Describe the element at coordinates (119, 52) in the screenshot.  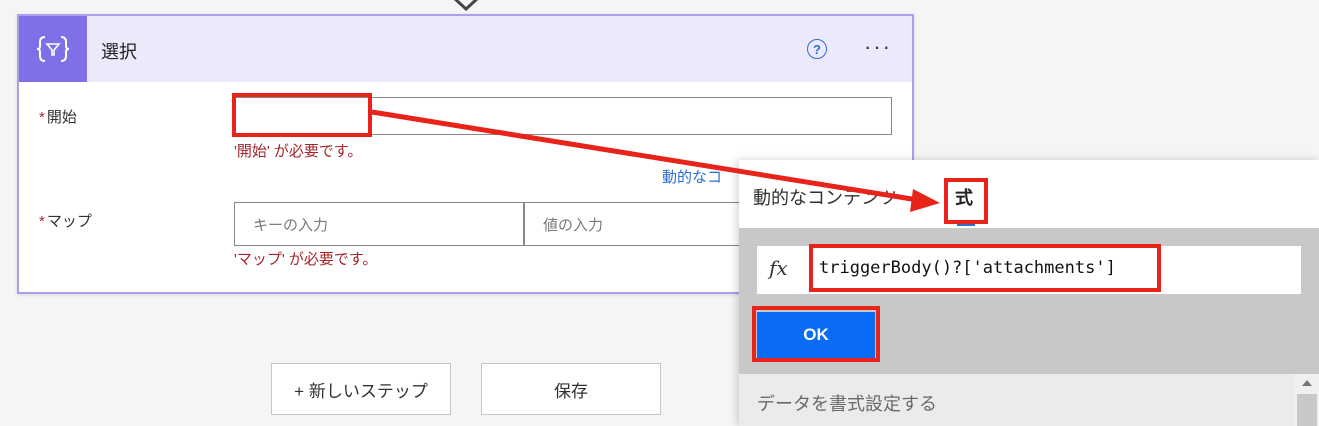
I see `card-title: 選択` at that location.